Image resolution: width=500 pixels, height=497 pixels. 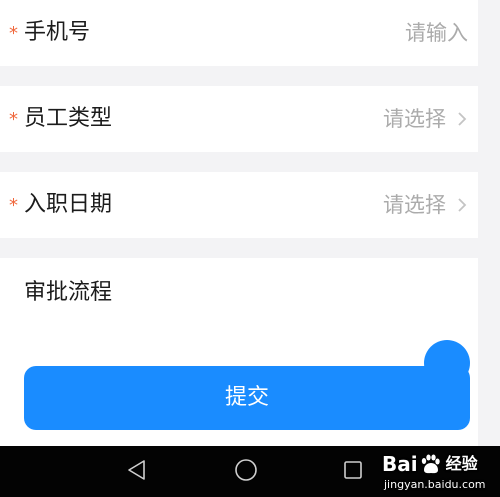 What do you see at coordinates (414, 119) in the screenshot?
I see `employee-type-select: 请选择` at bounding box center [414, 119].